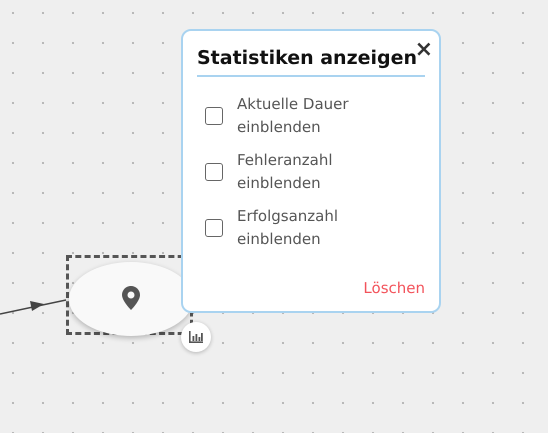 Image resolution: width=548 pixels, height=433 pixels. I want to click on checkbox-label: Fehleranzahl einblenden, so click(302, 172).